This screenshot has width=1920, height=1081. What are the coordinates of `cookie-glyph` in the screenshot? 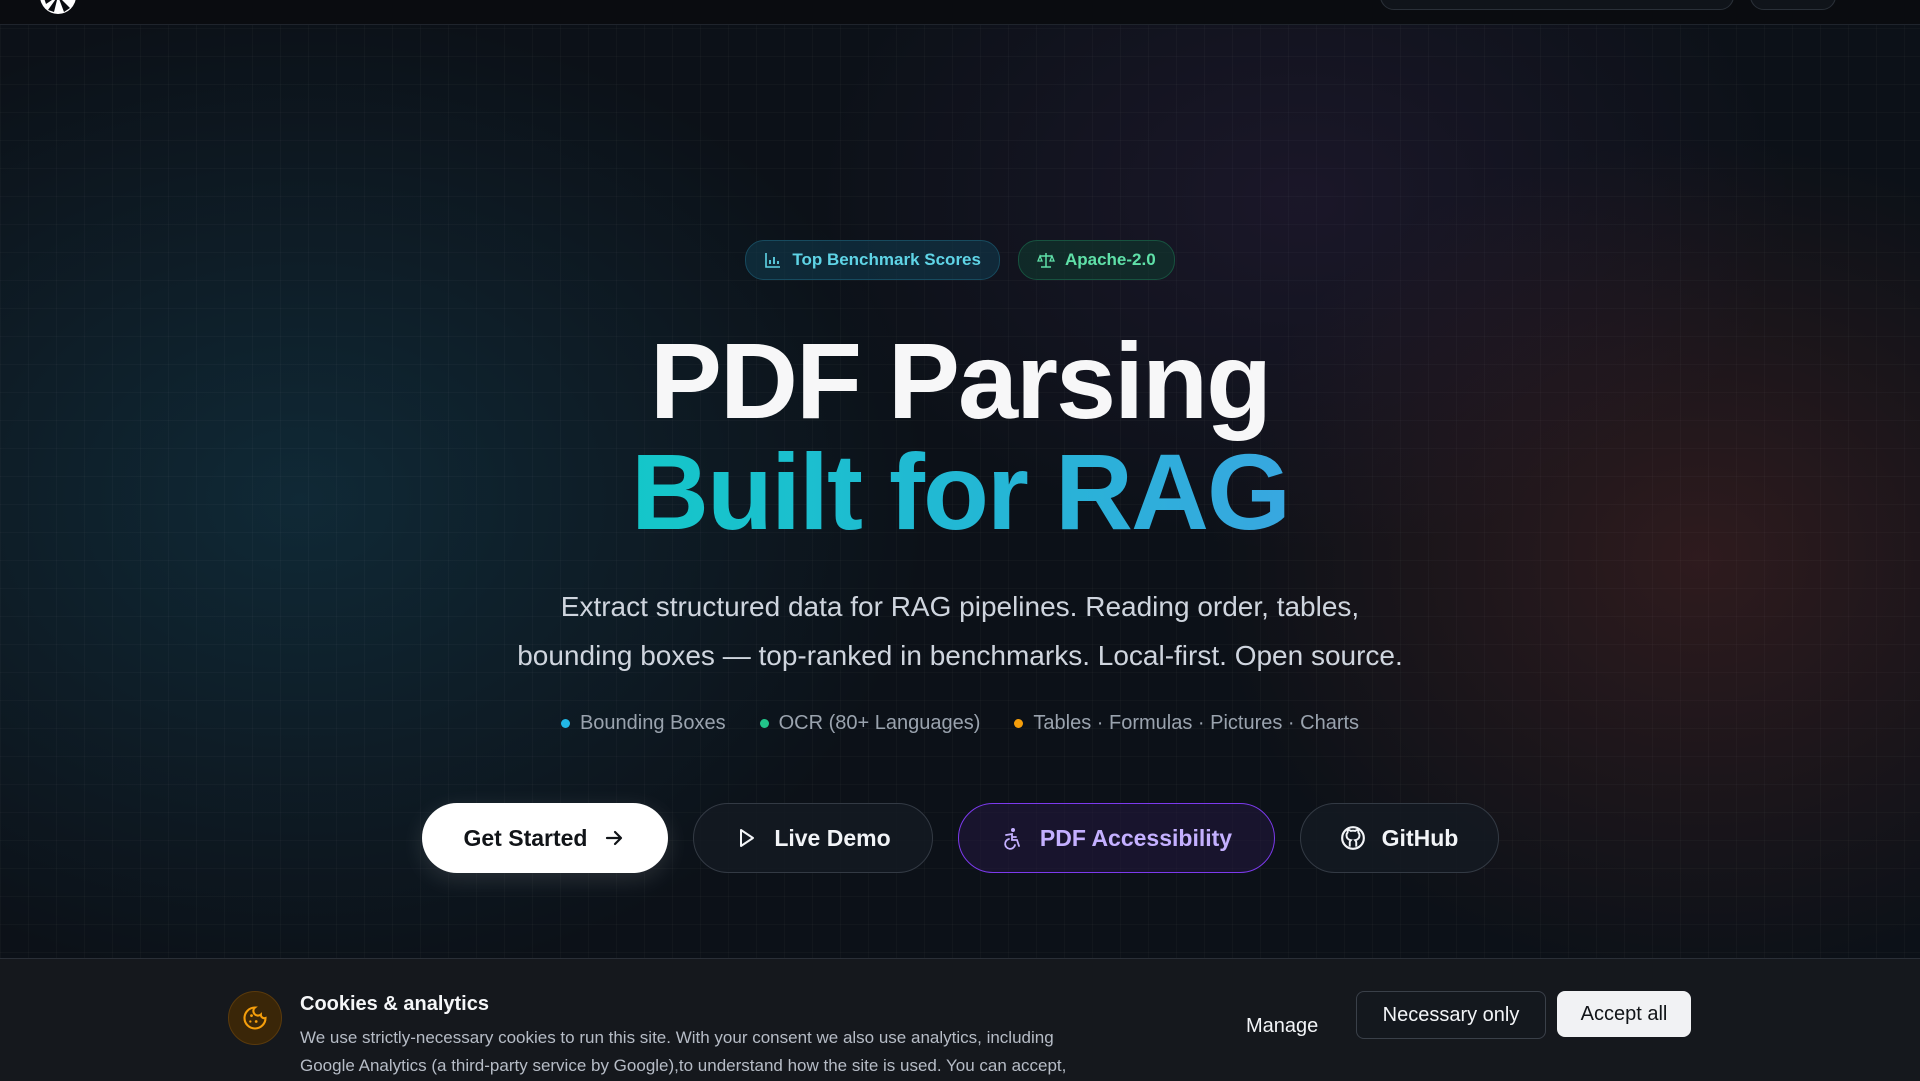 It's located at (255, 1018).